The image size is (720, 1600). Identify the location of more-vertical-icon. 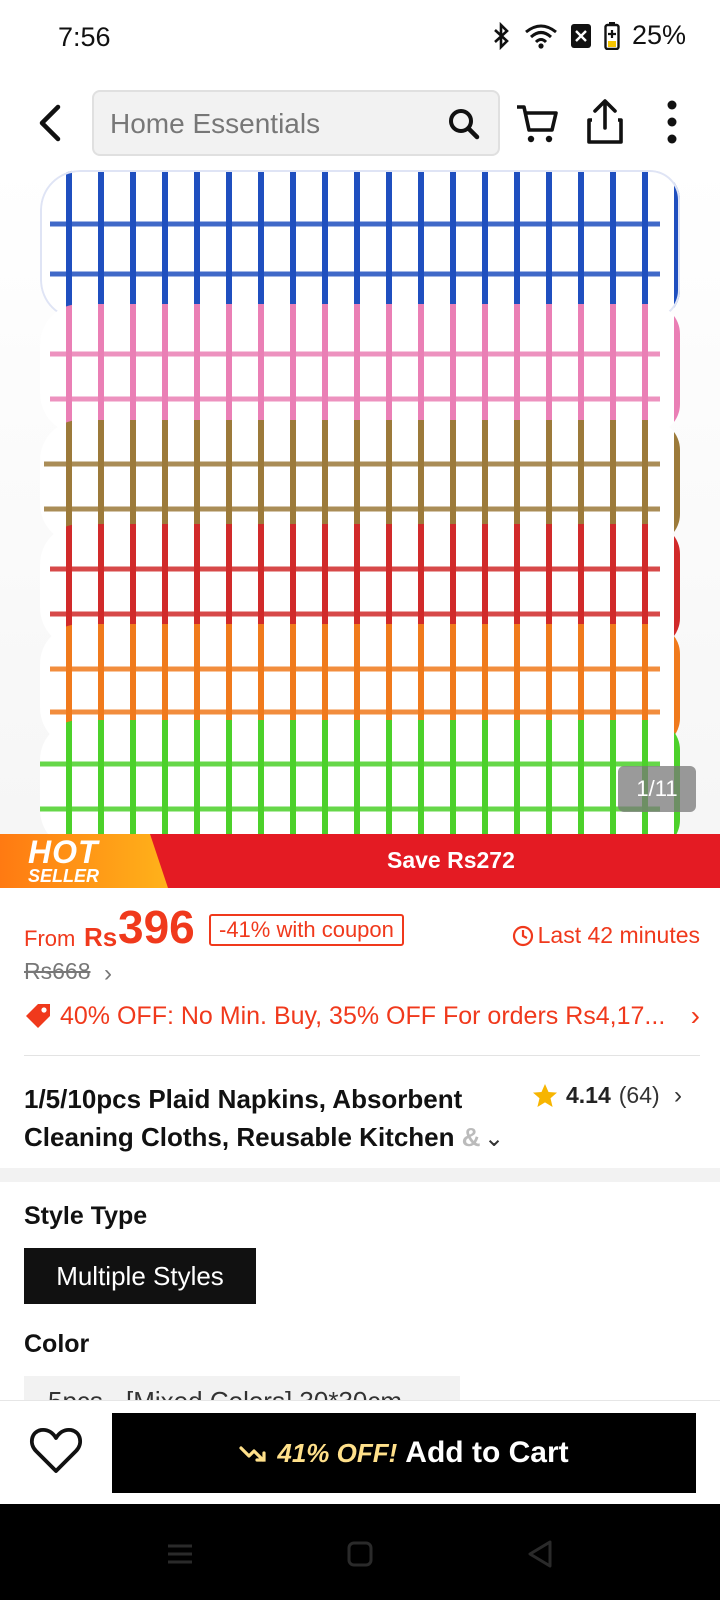
(672, 122).